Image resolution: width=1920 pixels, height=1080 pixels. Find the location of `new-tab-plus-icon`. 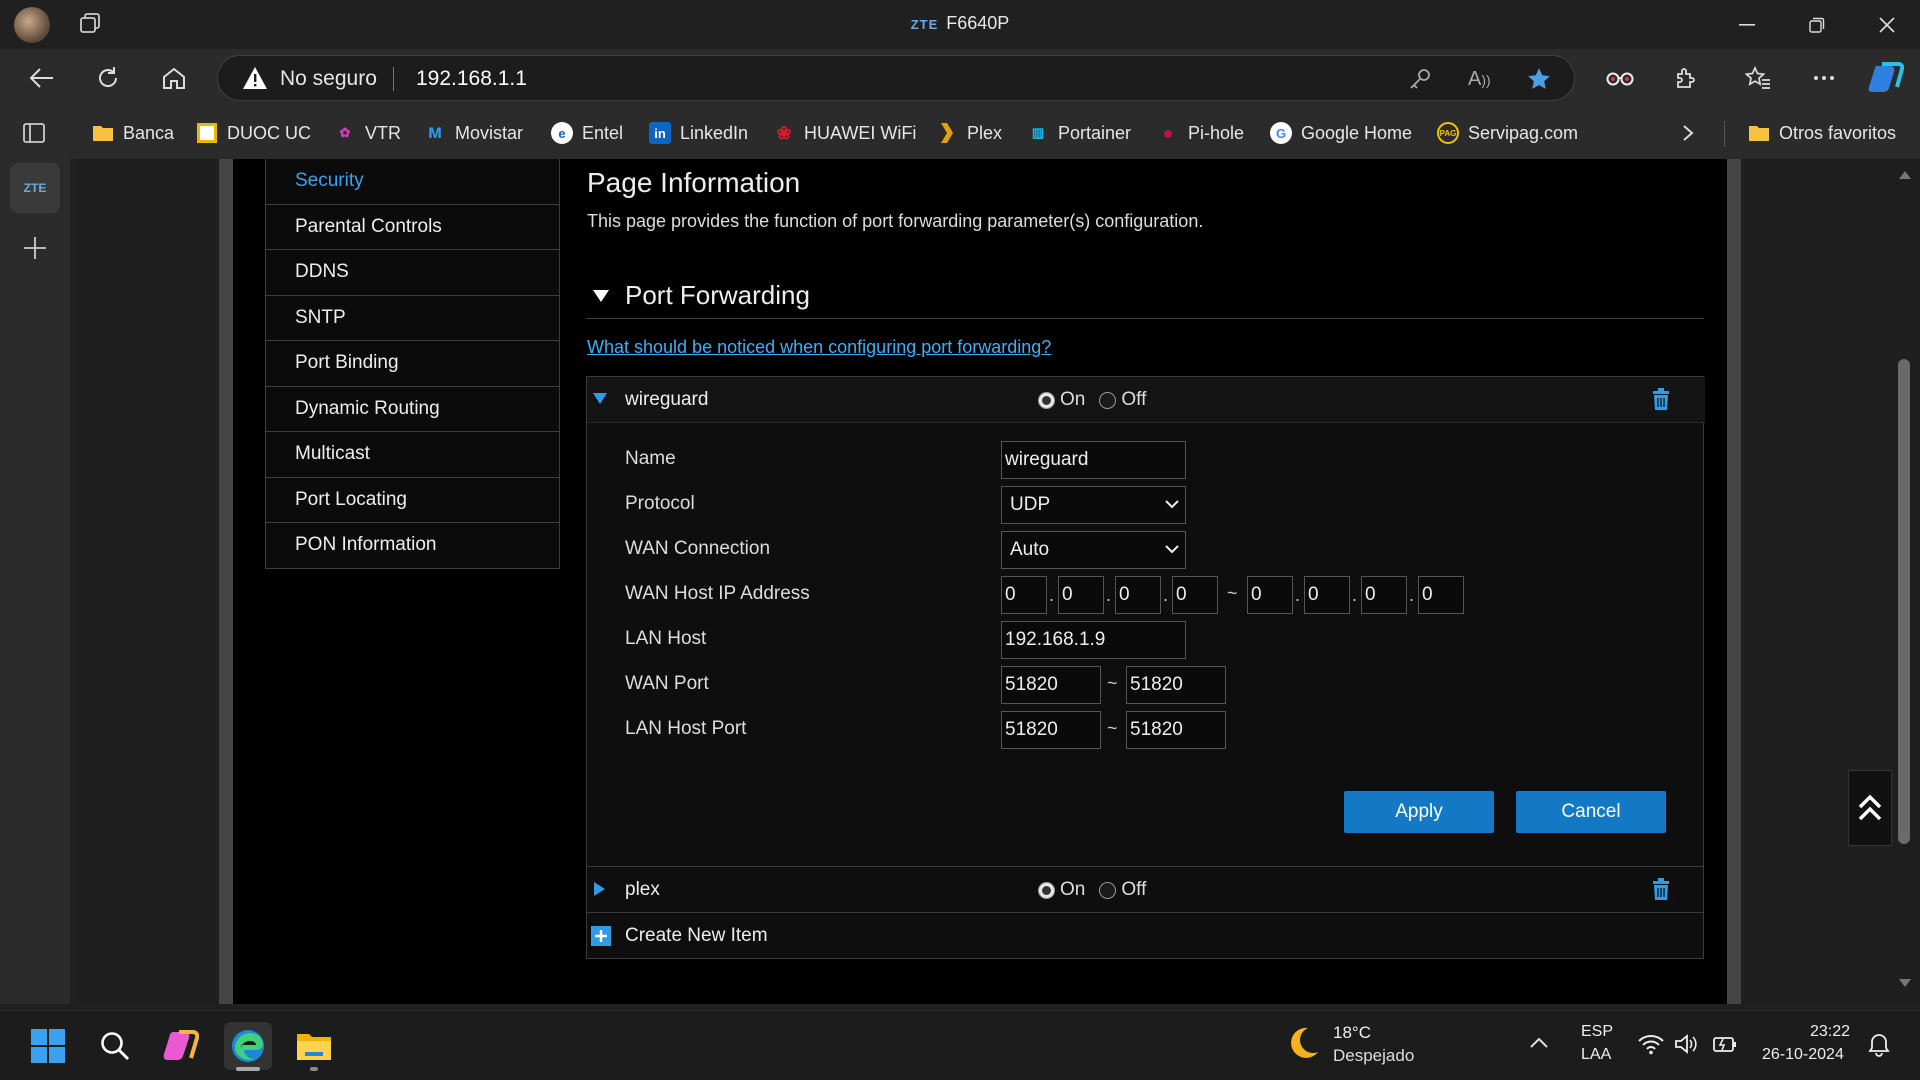

new-tab-plus-icon is located at coordinates (35, 248).